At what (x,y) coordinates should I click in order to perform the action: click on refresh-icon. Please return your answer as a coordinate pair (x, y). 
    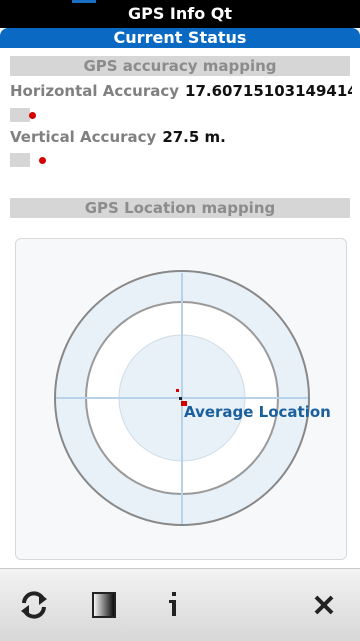
    Looking at the image, I should click on (34, 605).